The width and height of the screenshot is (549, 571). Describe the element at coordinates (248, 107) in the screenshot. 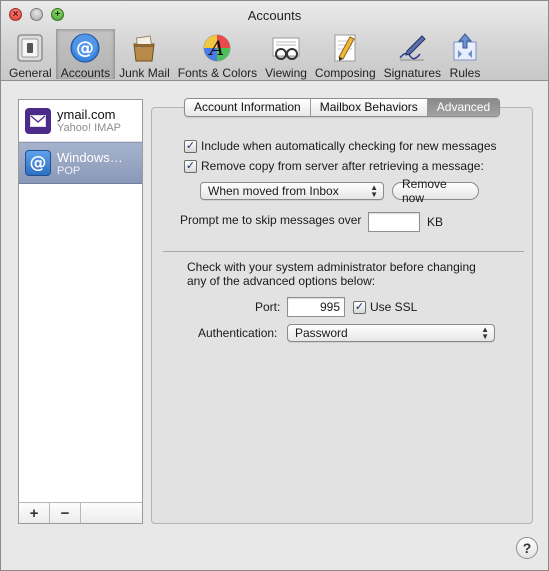

I see `tab-account-information: Account Information` at that location.